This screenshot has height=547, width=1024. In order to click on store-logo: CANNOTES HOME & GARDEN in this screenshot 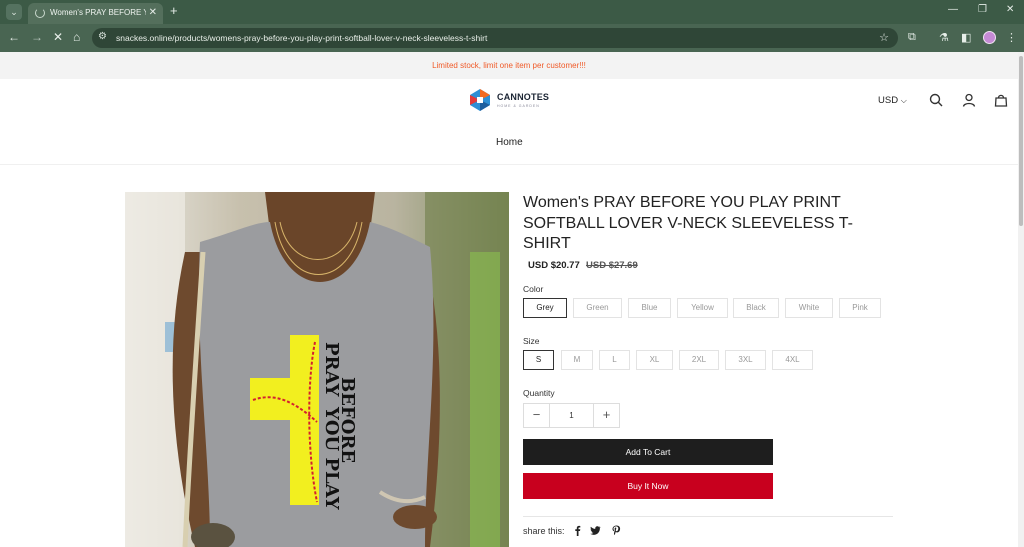, I will do `click(514, 102)`.